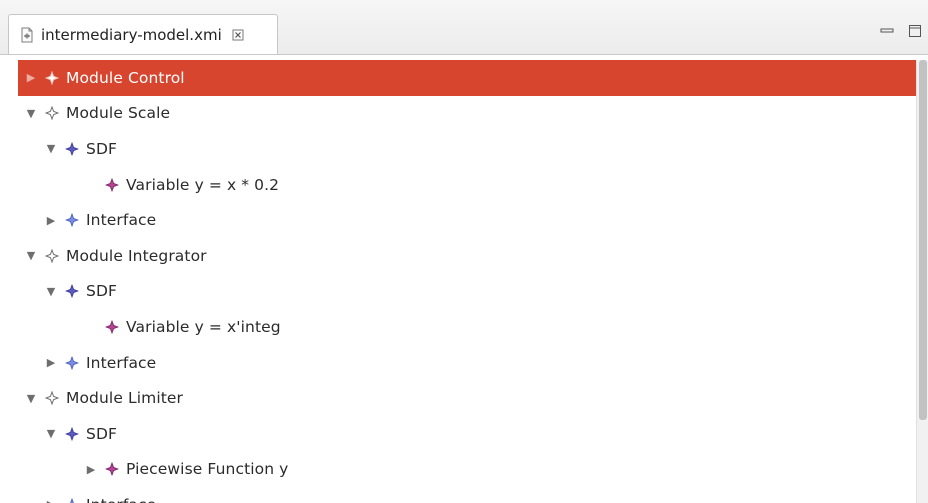  Describe the element at coordinates (887, 31) in the screenshot. I see `minimize-icon` at that location.